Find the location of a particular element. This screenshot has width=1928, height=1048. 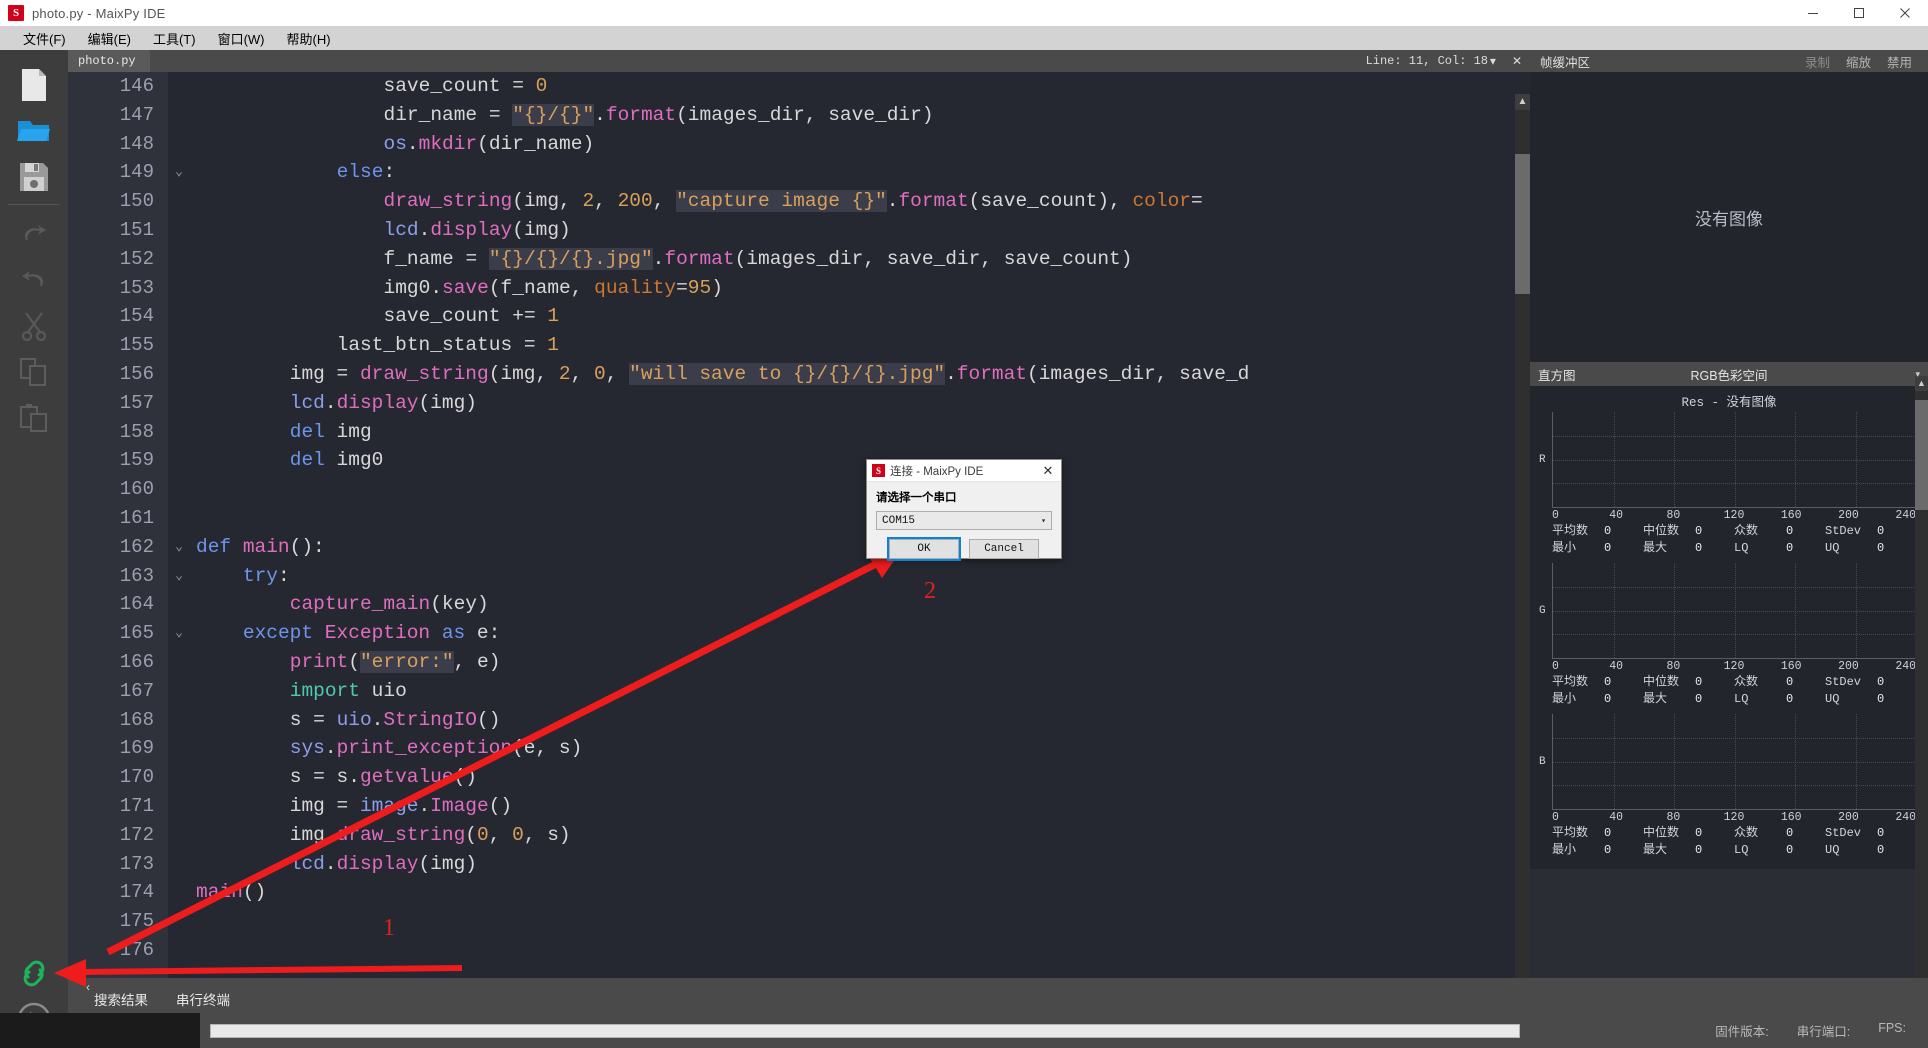

line-number: 166 is located at coordinates (136, 661).